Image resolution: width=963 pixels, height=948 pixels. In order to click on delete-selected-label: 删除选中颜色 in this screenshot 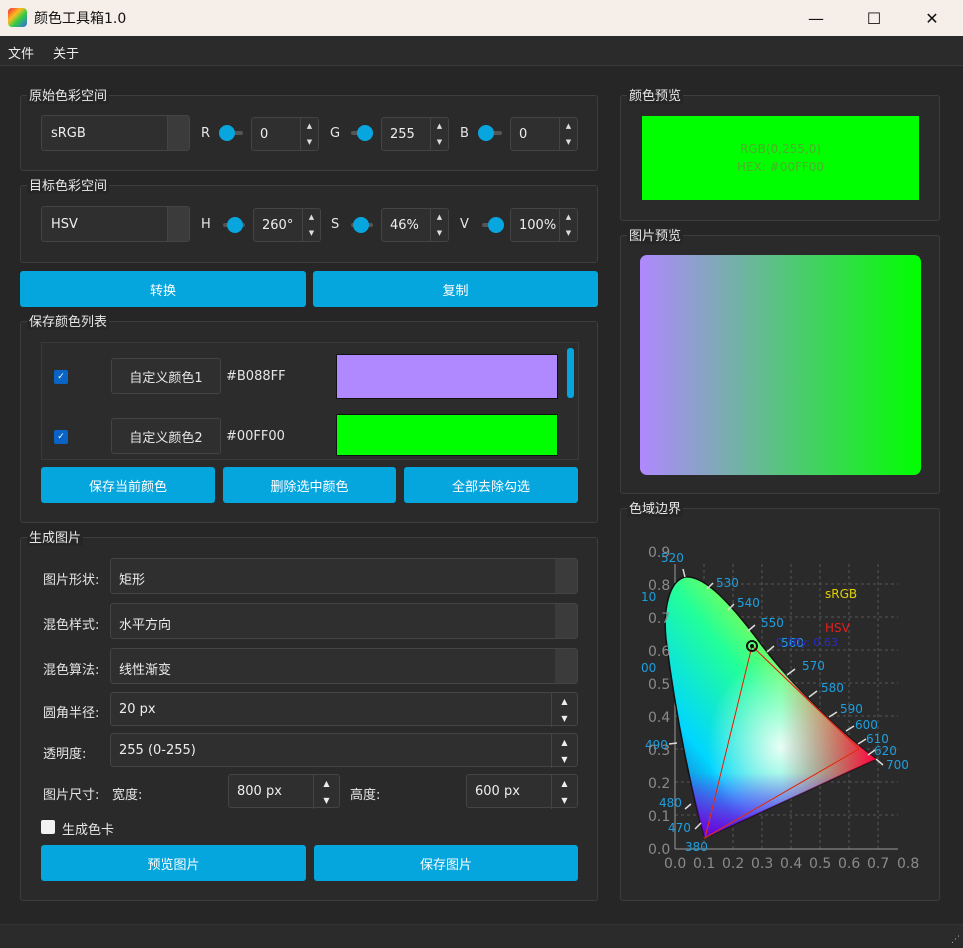, I will do `click(309, 487)`.